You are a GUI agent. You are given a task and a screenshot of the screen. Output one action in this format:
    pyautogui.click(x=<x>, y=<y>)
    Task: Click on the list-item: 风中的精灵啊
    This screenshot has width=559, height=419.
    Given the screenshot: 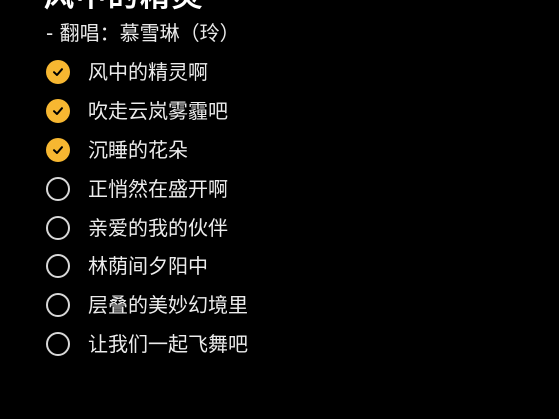 What is the action you would take?
    pyautogui.click(x=296, y=72)
    